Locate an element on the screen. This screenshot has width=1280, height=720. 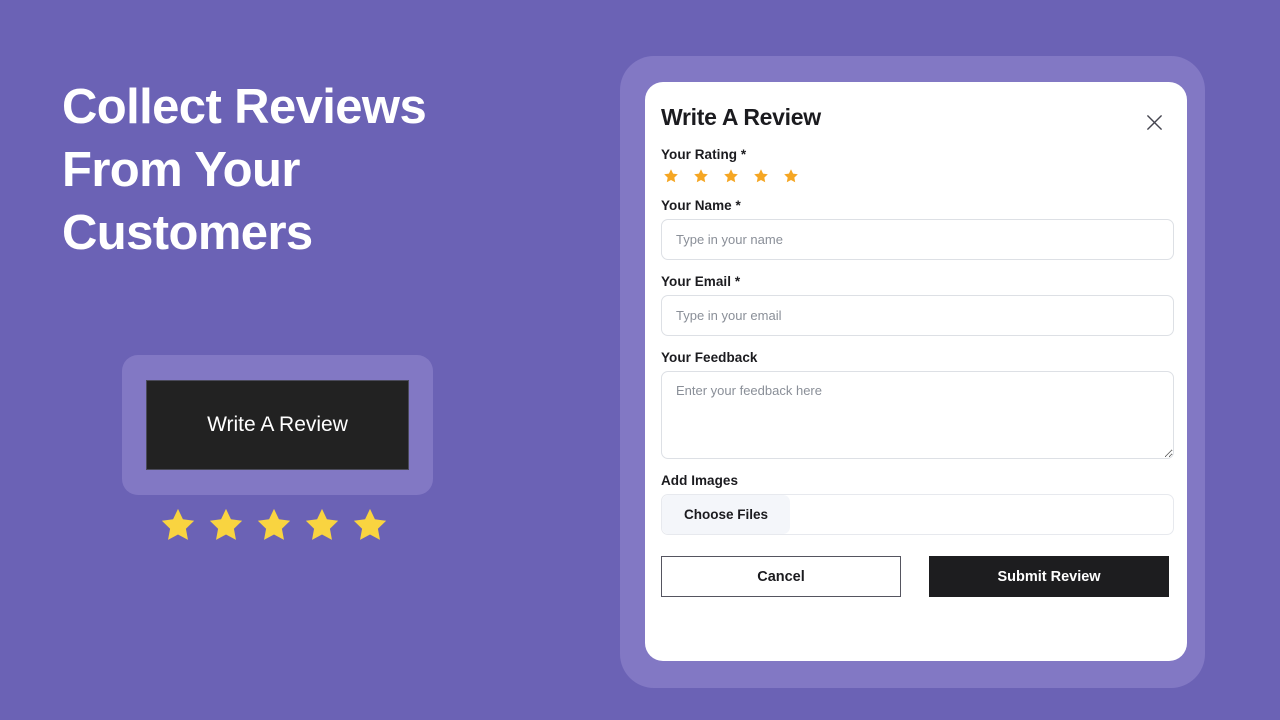
modal-title: Write A Review is located at coordinates (741, 117).